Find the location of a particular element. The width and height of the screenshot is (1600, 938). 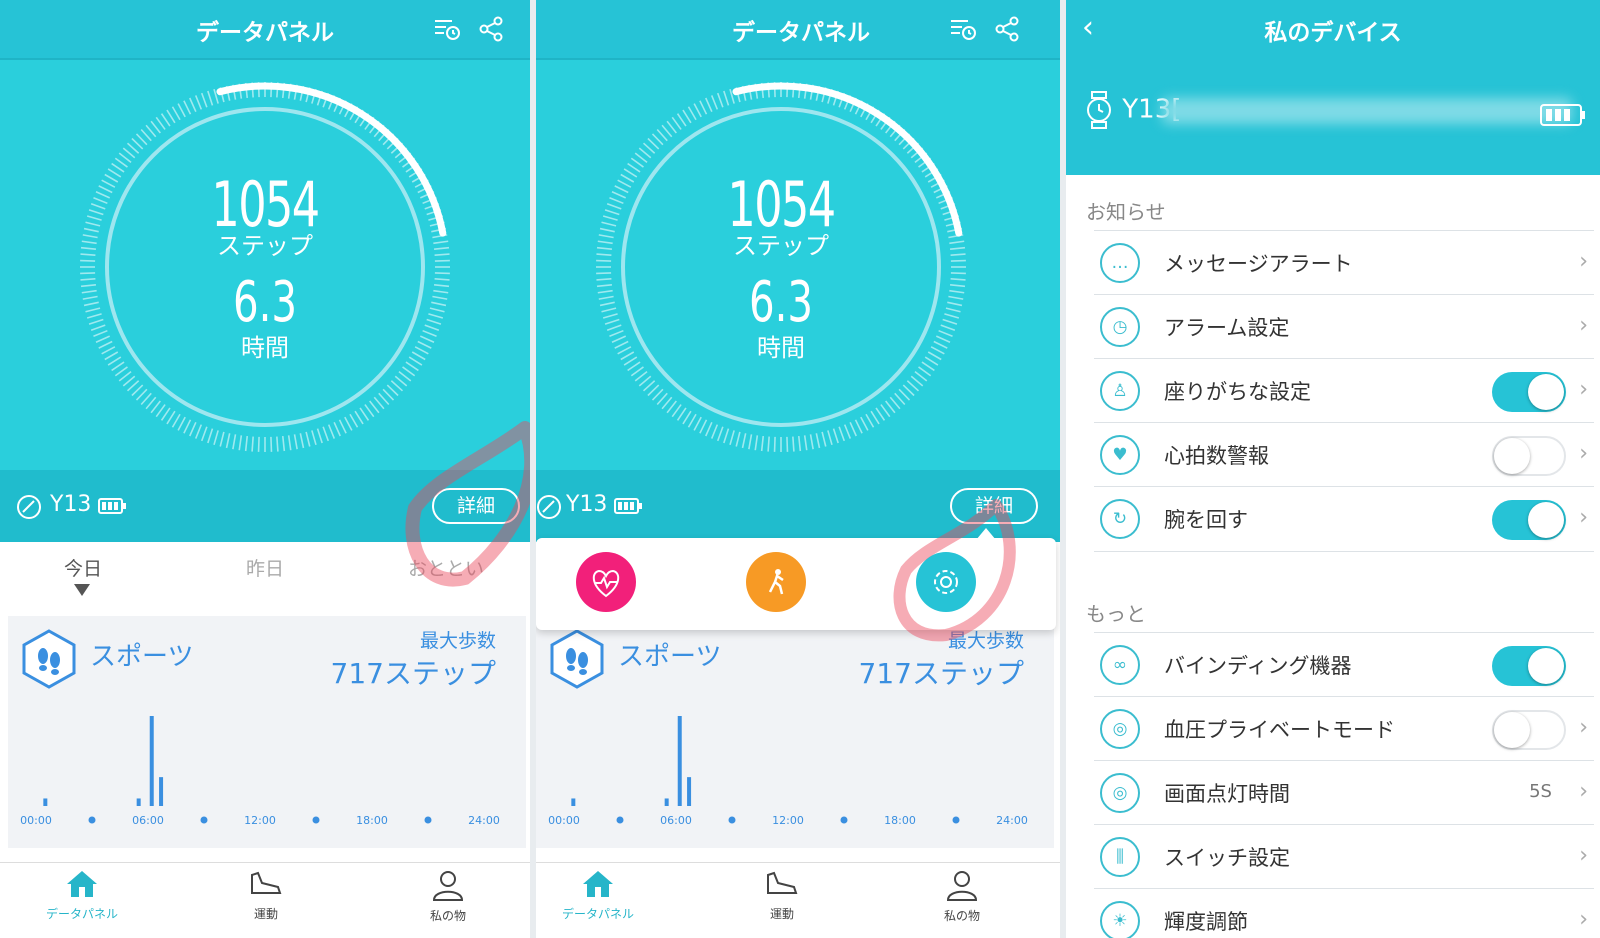

bp-private-toggle is located at coordinates (1529, 730).